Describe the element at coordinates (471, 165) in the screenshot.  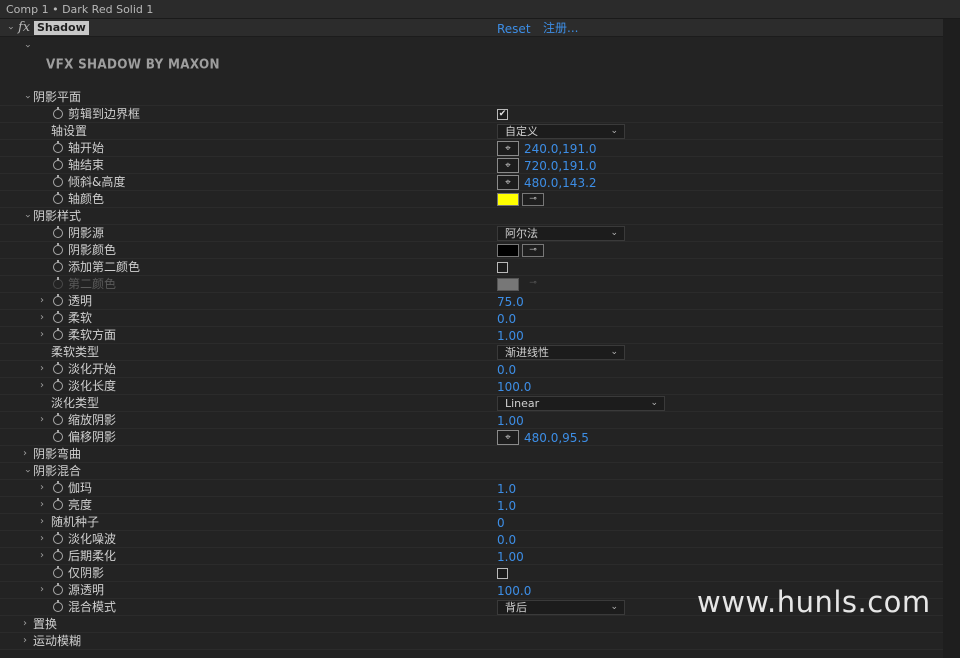
I see `prop-axis-end: 轴结束 ⌖ 720.0,191.0` at that location.